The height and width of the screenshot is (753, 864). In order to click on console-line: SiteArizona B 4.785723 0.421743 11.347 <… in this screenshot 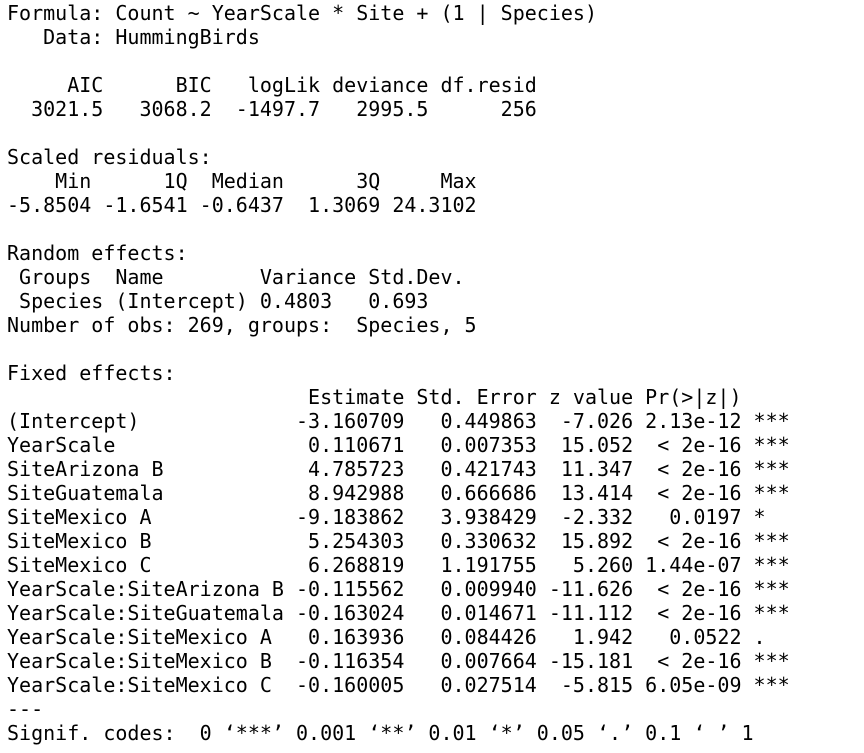, I will do `click(398, 469)`.